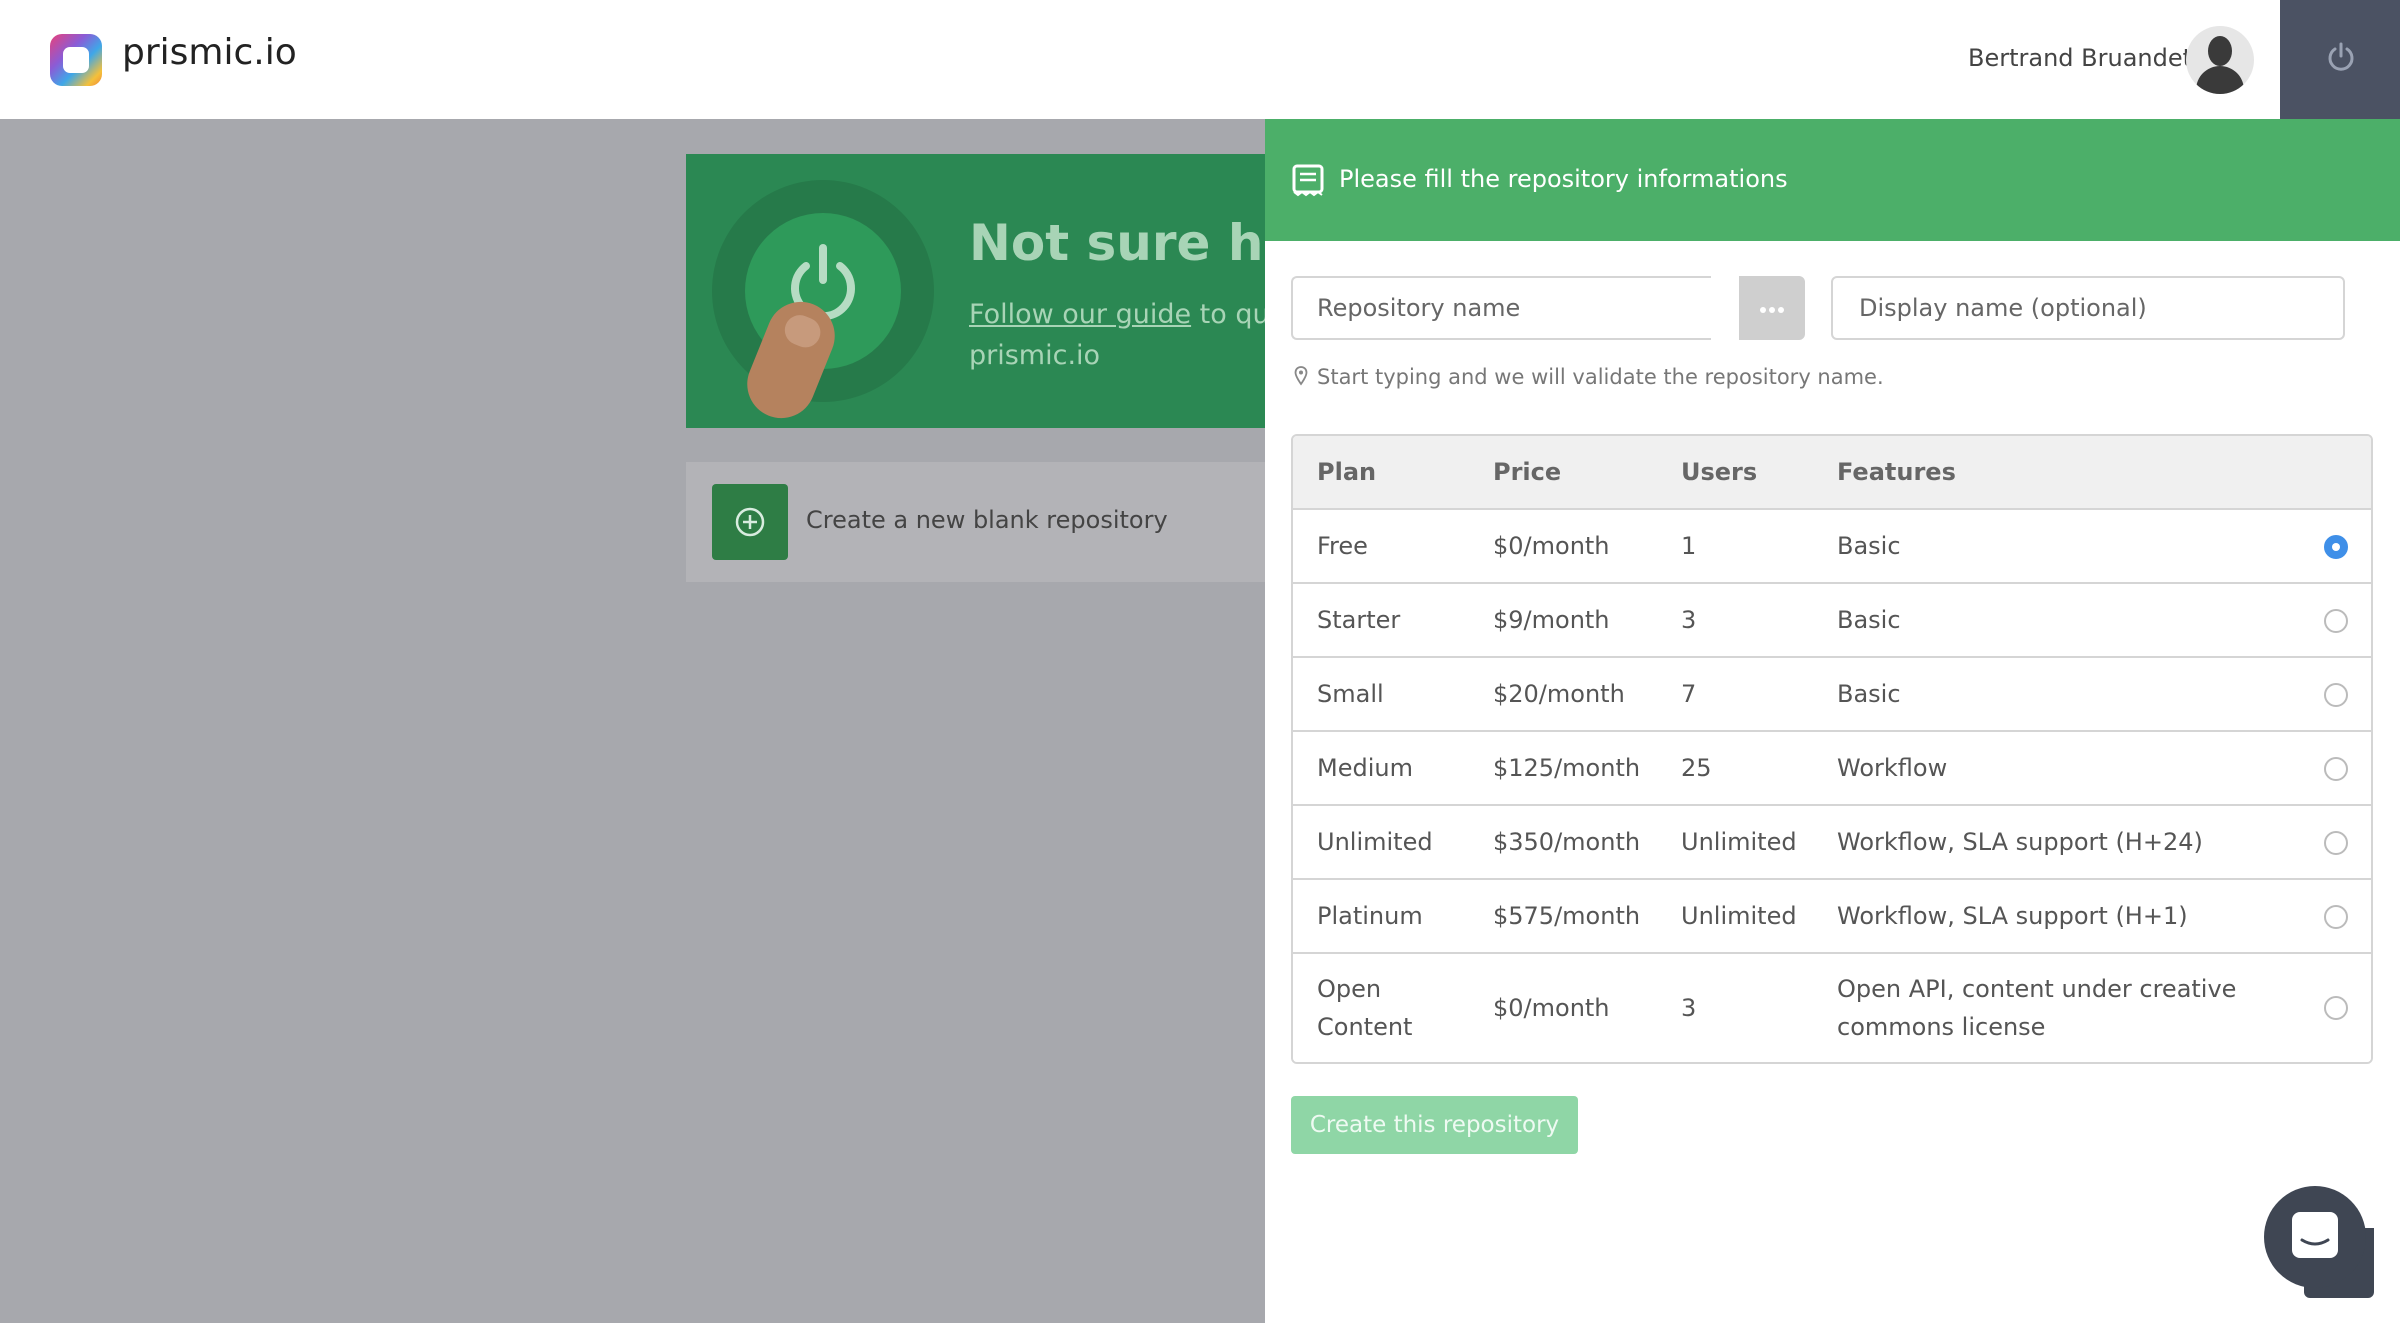 The height and width of the screenshot is (1323, 2400). What do you see at coordinates (1567, 916) in the screenshot?
I see `plan-price: $575/month` at bounding box center [1567, 916].